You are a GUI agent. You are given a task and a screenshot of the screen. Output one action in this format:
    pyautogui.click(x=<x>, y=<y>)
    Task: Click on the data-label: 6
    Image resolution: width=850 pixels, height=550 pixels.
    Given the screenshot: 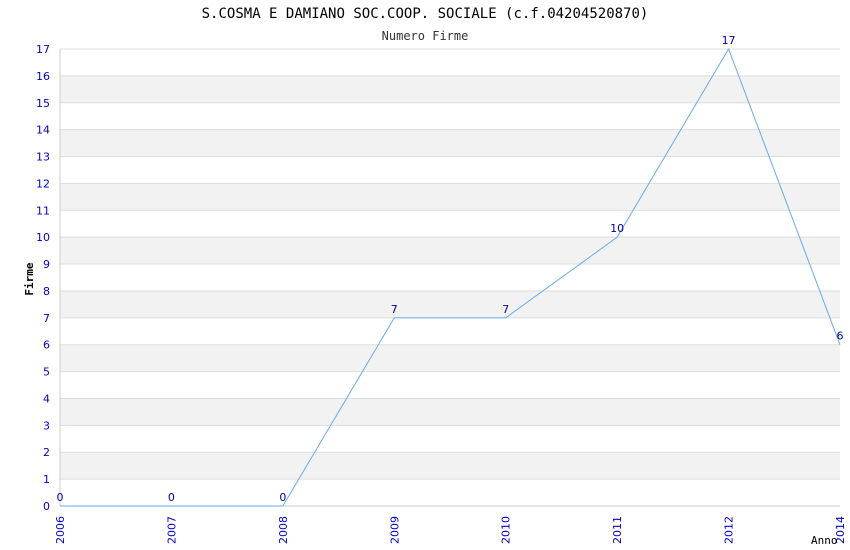 What is the action you would take?
    pyautogui.click(x=840, y=336)
    